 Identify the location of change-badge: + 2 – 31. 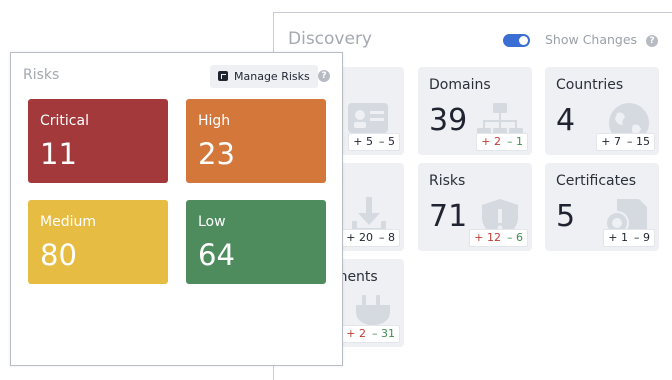
(370, 334).